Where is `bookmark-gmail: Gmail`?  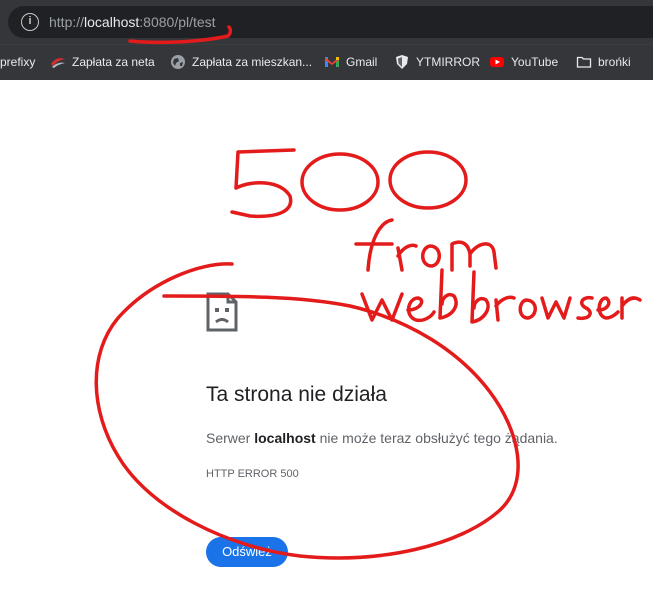 bookmark-gmail: Gmail is located at coordinates (350, 62).